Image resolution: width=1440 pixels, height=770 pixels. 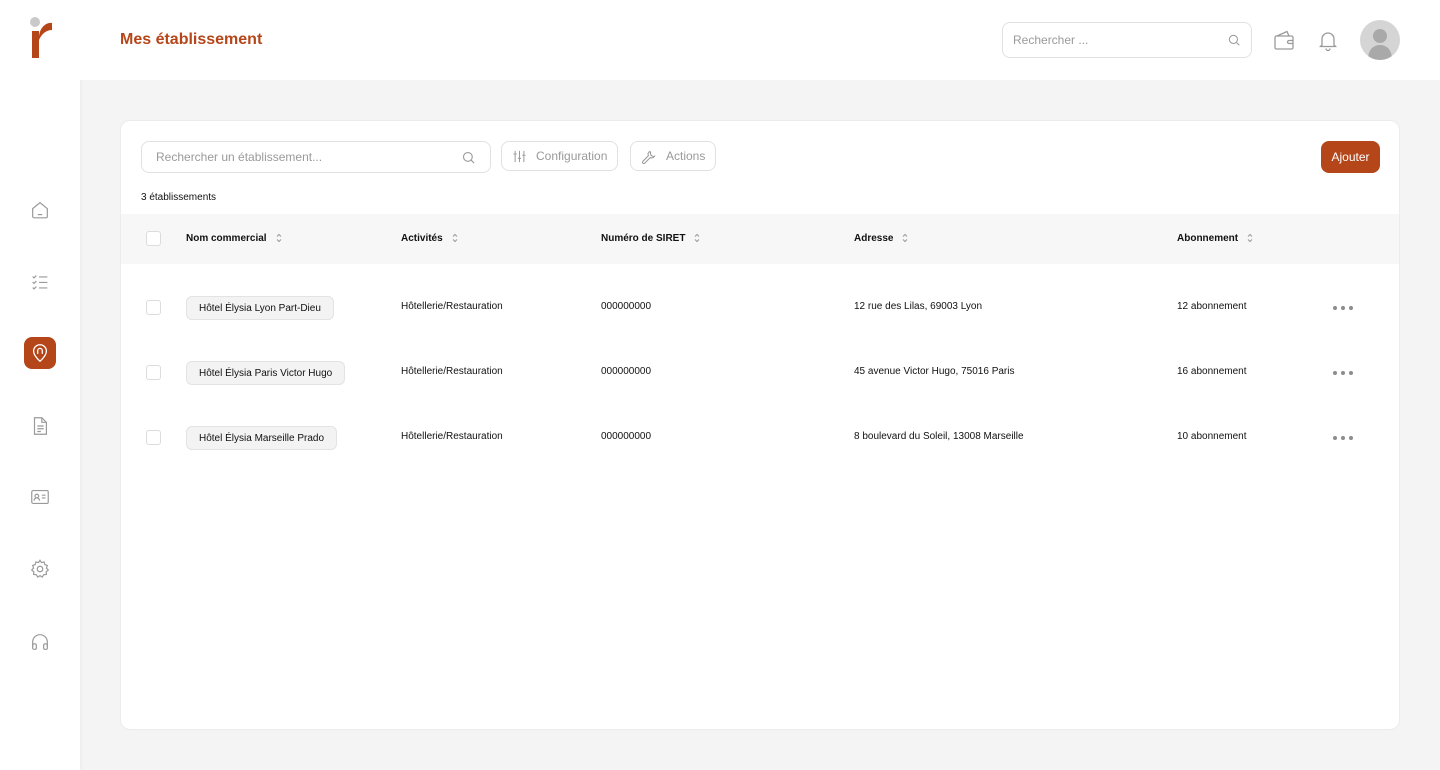 What do you see at coordinates (1212, 371) in the screenshot?
I see `subscription-cell: 16 abonnement` at bounding box center [1212, 371].